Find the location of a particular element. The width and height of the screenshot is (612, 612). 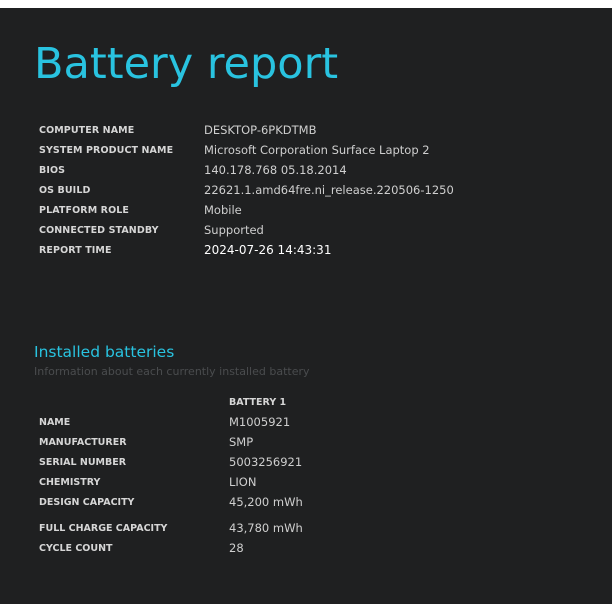

info-label: OS BUILD is located at coordinates (65, 190).